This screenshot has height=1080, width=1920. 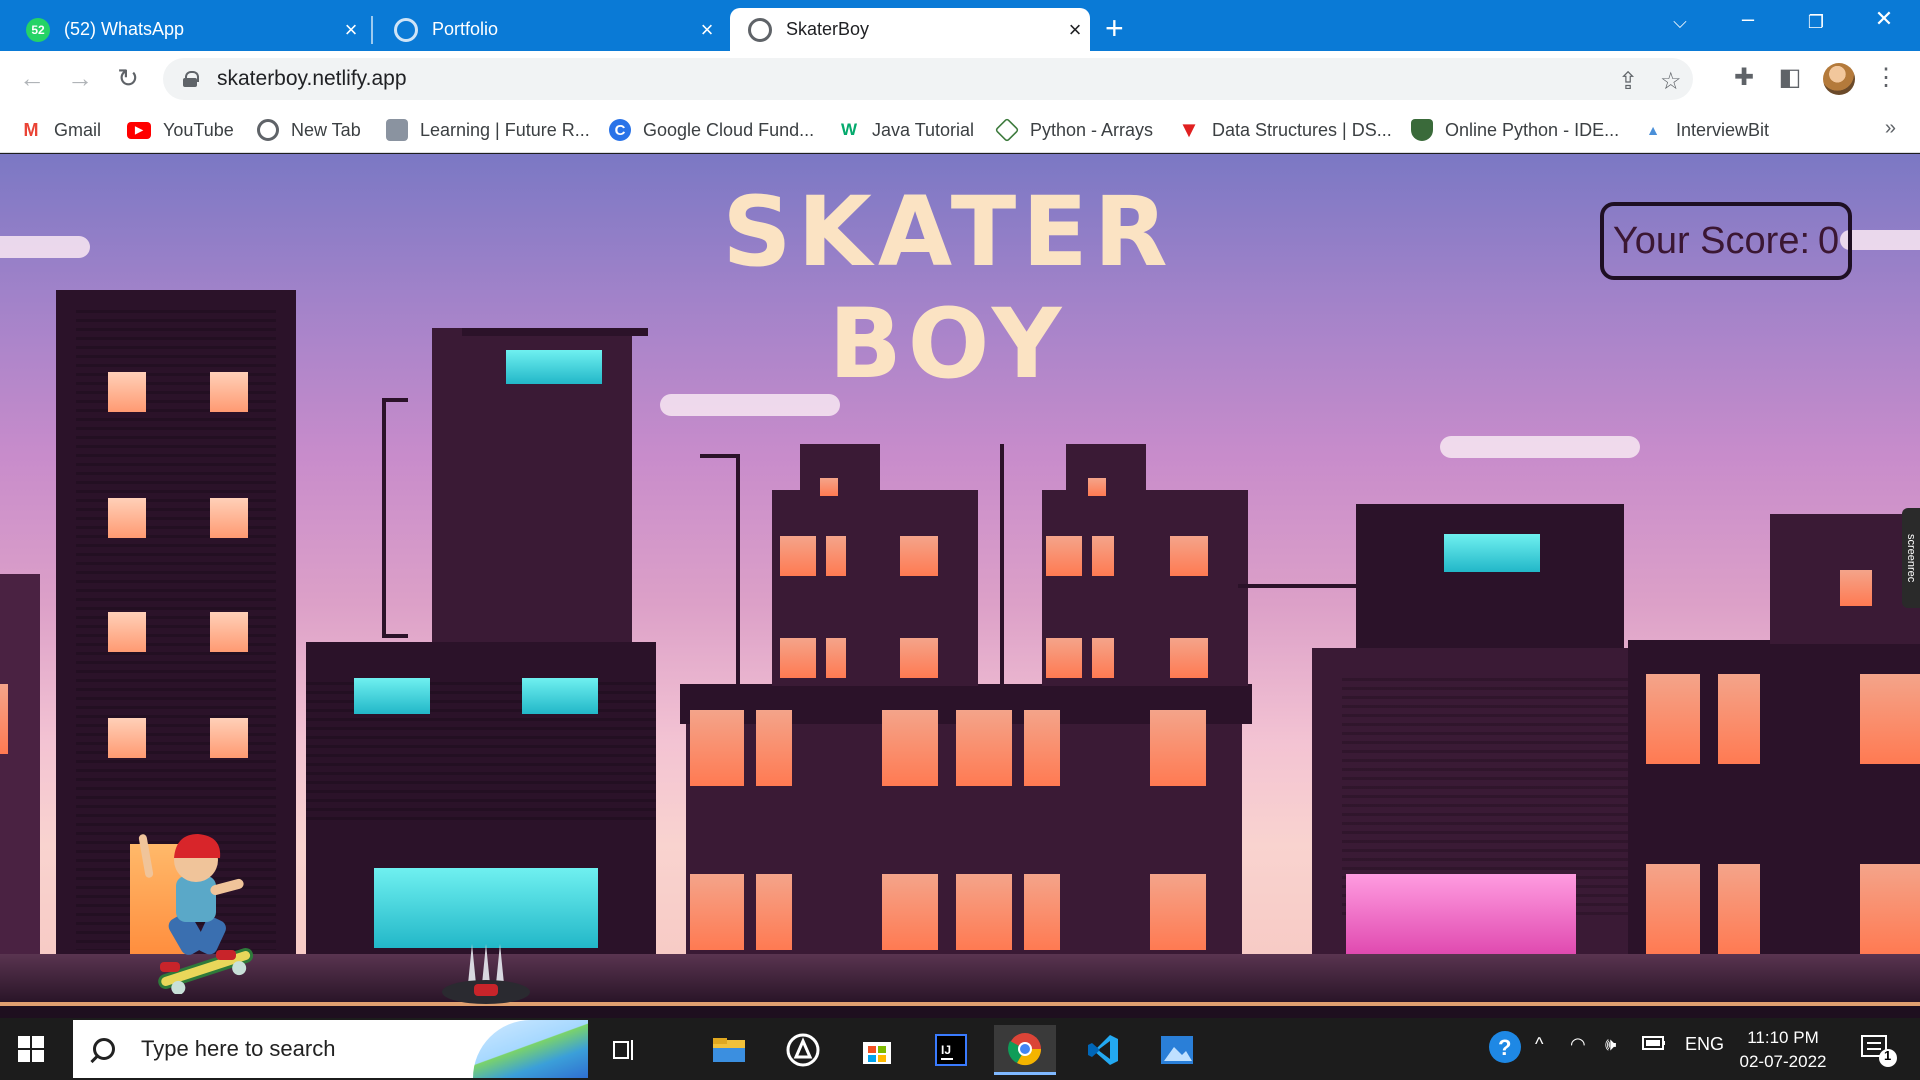 I want to click on bookmark-youtube: ▶ YouTube, so click(x=180, y=130).